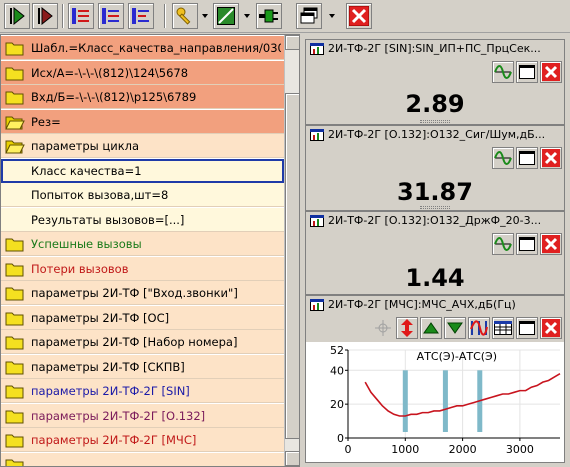 This screenshot has width=570, height=467. What do you see at coordinates (142, 317) in the screenshot?
I see `tree-row: параметры 2И-ТФ [ОС]` at bounding box center [142, 317].